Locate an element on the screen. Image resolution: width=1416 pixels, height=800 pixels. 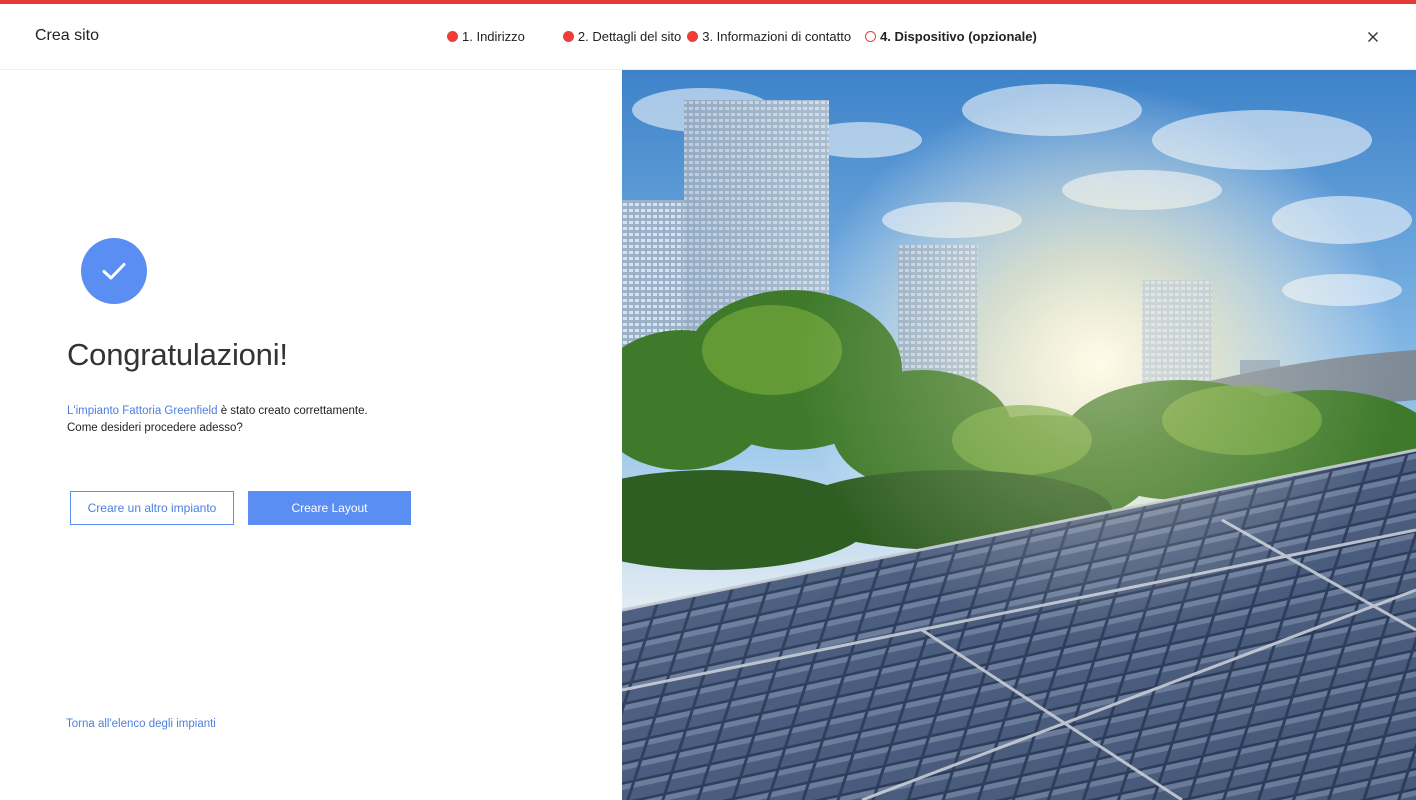
step-label: 2. Dettagli del sito is located at coordinates (629, 36).